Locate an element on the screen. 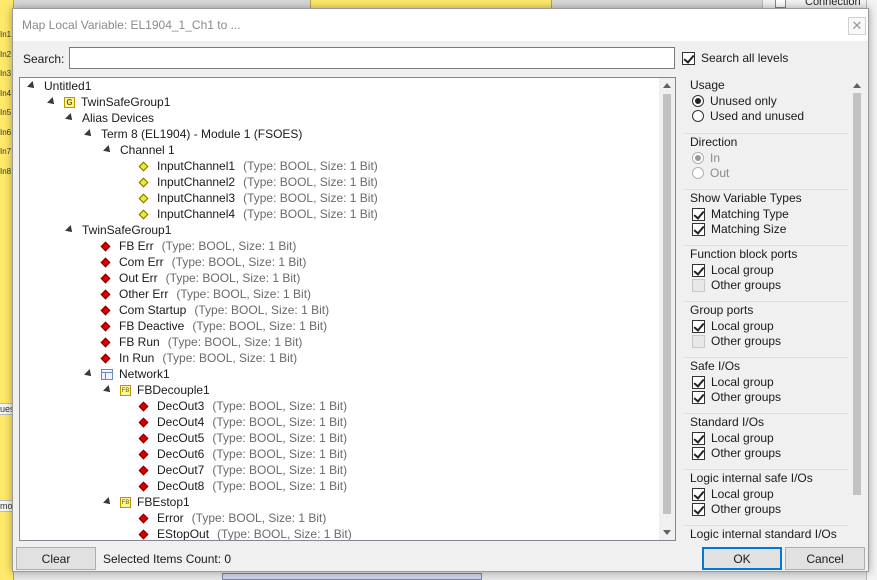 This screenshot has height=580, width=877. tree-leaf-group-var: Other Err (Type: BOOL, Size: 1 Bit) is located at coordinates (205, 294).